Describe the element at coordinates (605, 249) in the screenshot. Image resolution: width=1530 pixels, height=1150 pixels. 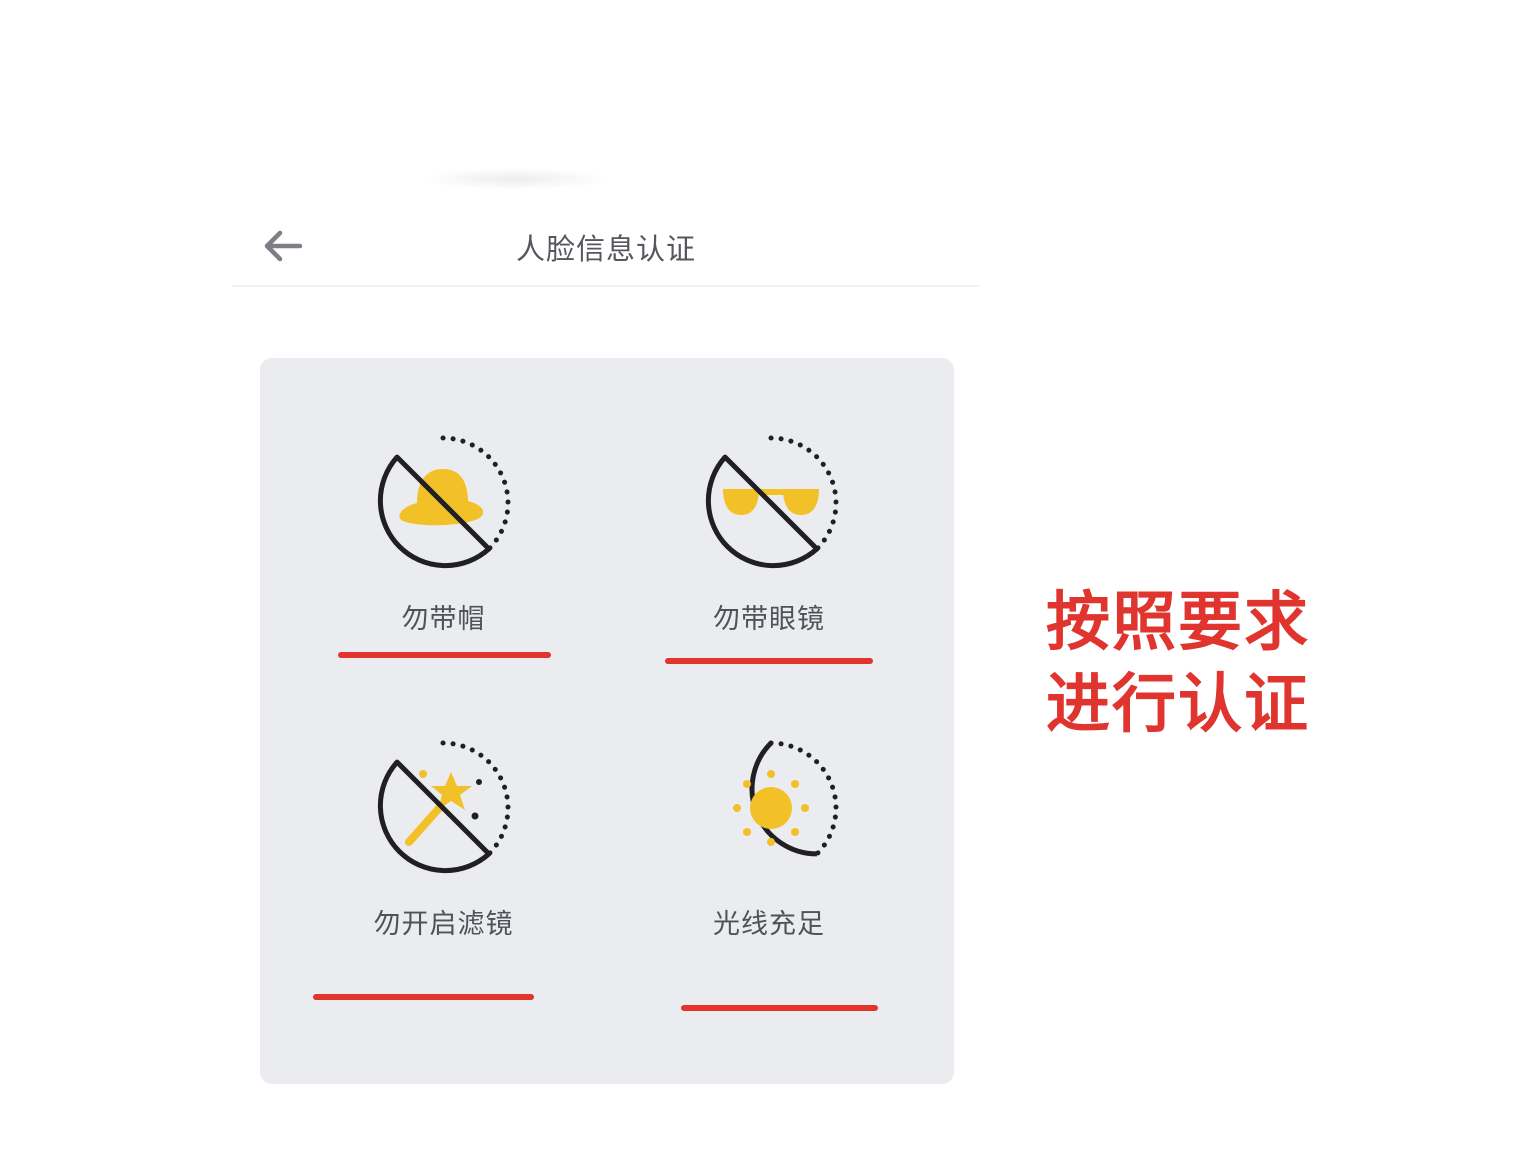
I see `page-title: 人脸信息认证` at that location.